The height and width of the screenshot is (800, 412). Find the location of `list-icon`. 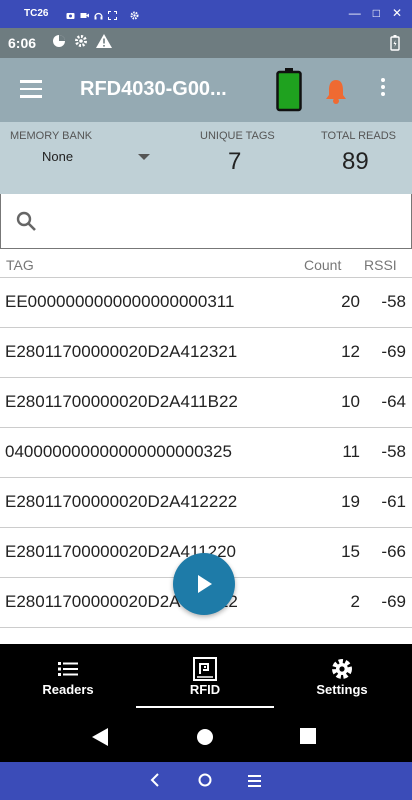

list-icon is located at coordinates (68, 669).